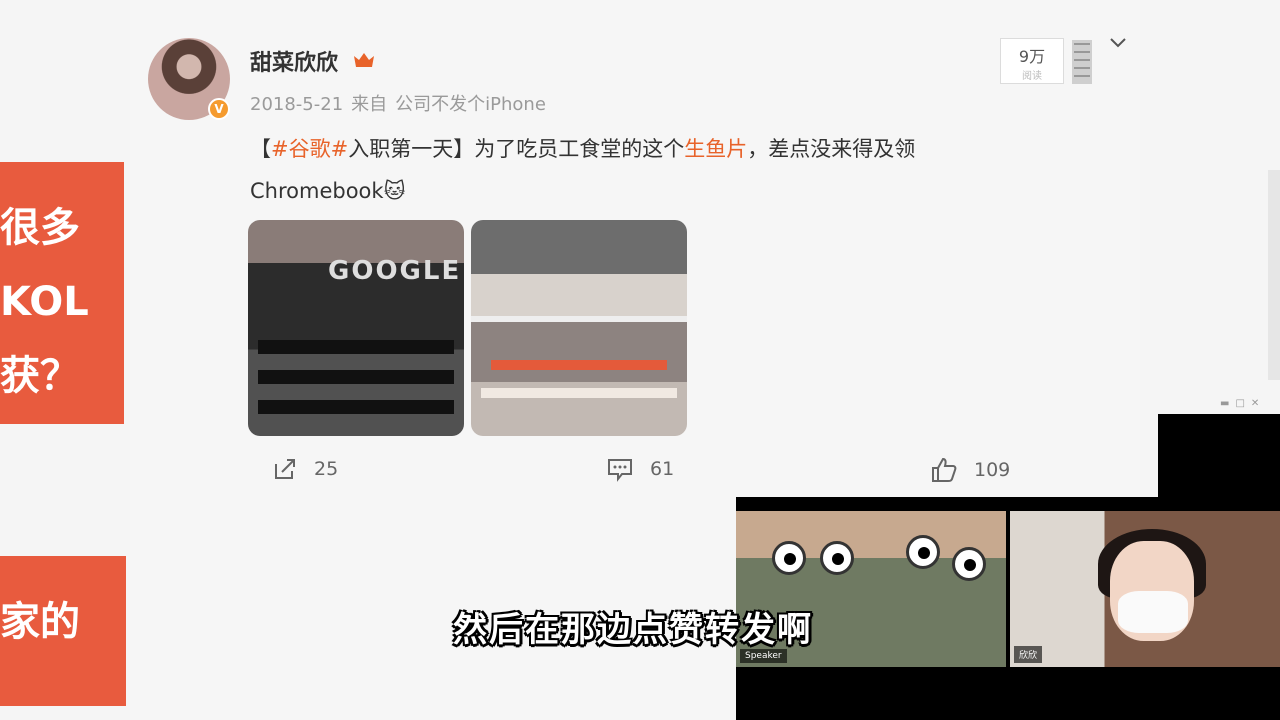  What do you see at coordinates (831, 149) in the screenshot?
I see `post-body-b: ，差点没来得及领` at bounding box center [831, 149].